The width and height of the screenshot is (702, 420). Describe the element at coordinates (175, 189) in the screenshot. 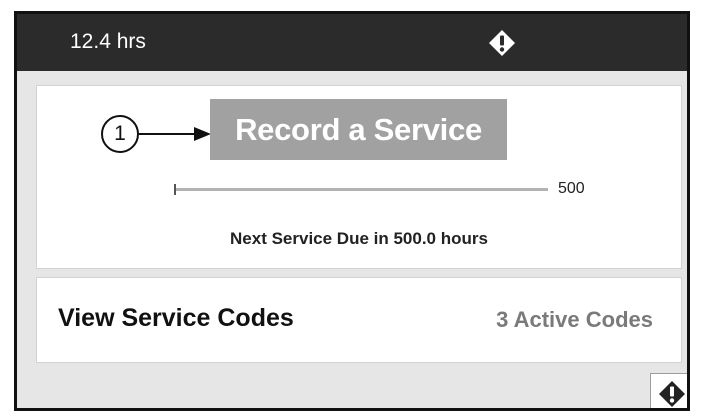

I see `progress-indicator` at that location.